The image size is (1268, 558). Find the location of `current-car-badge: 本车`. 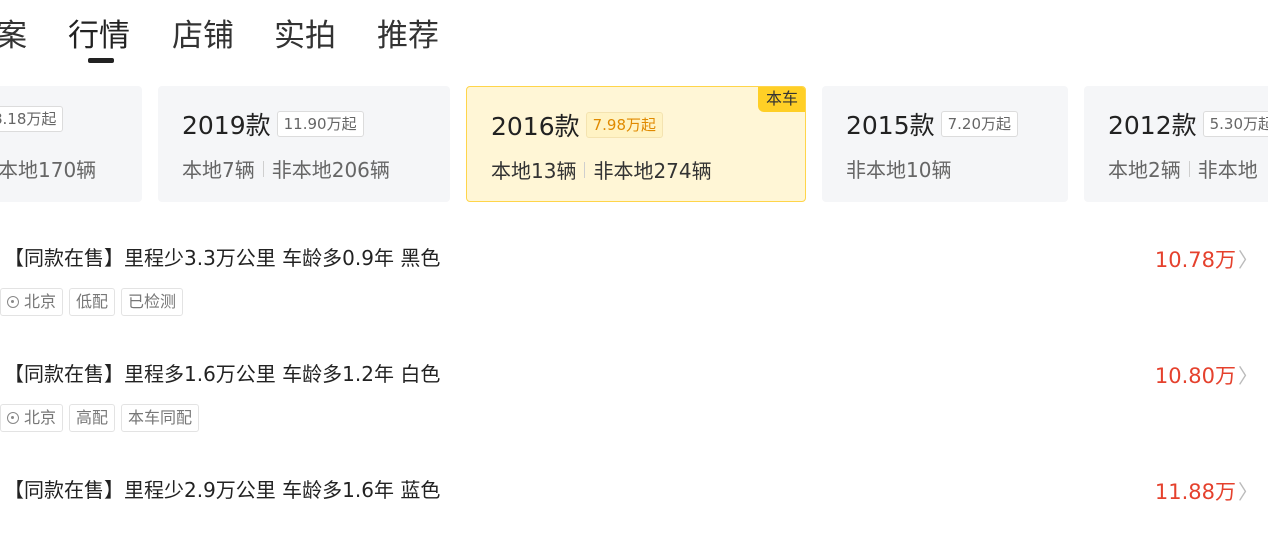

current-car-badge: 本车 is located at coordinates (781, 99).